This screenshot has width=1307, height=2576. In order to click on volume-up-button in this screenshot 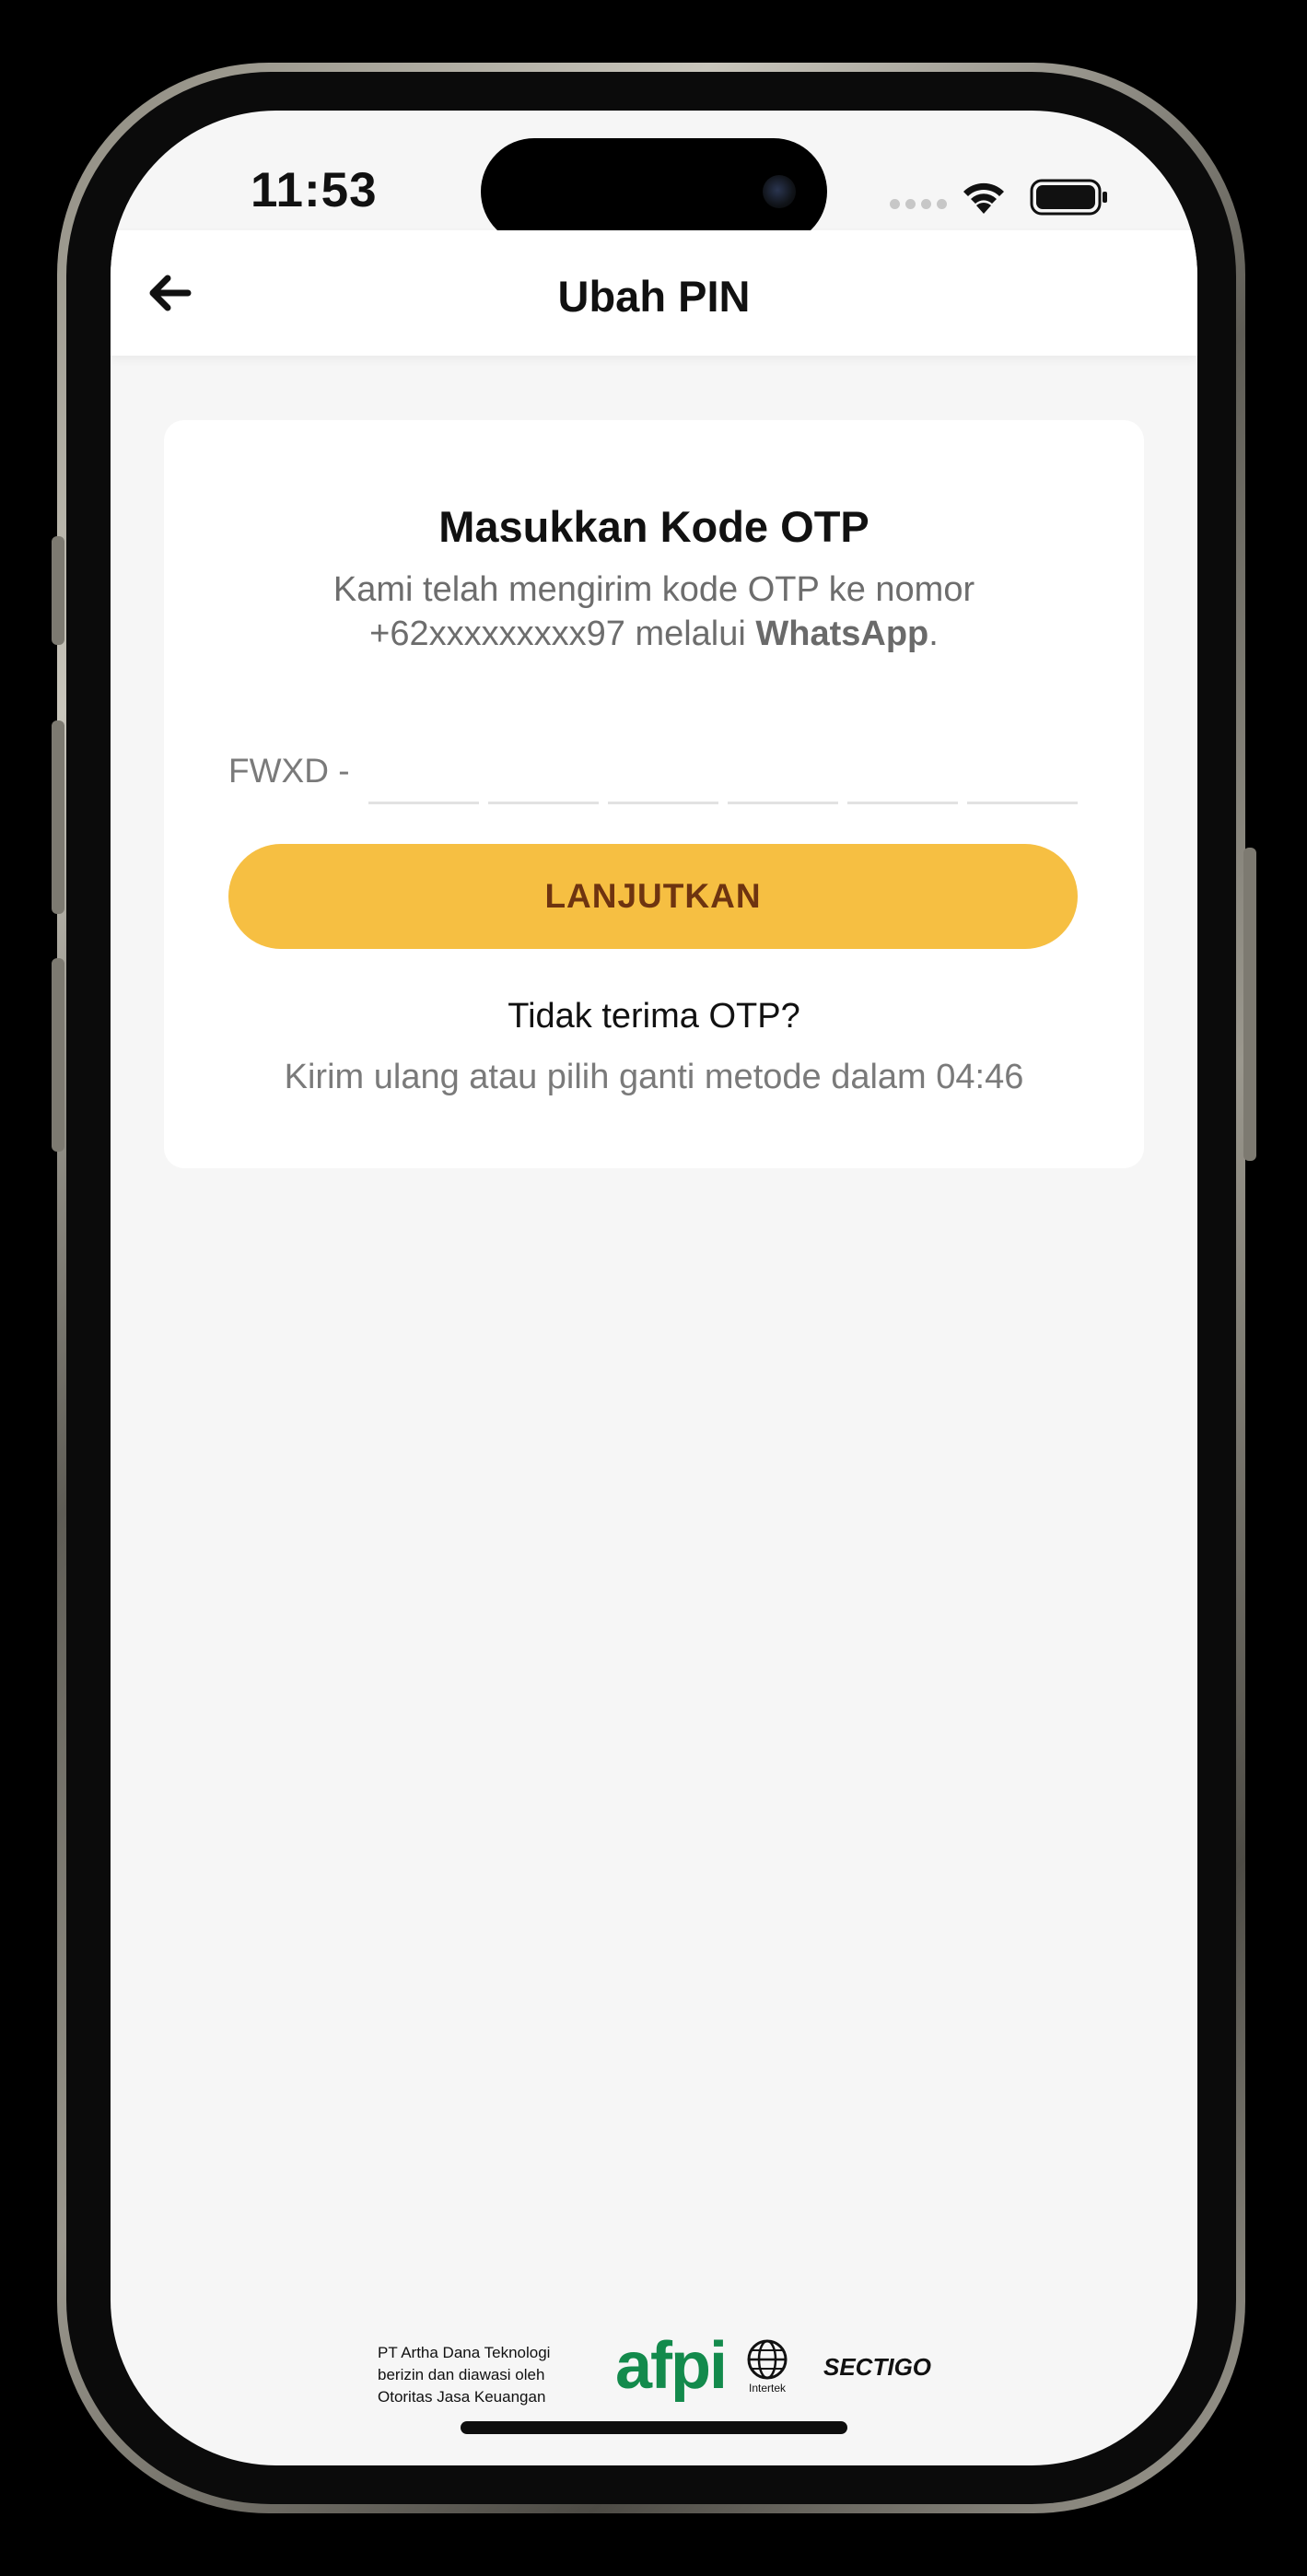, I will do `click(58, 817)`.